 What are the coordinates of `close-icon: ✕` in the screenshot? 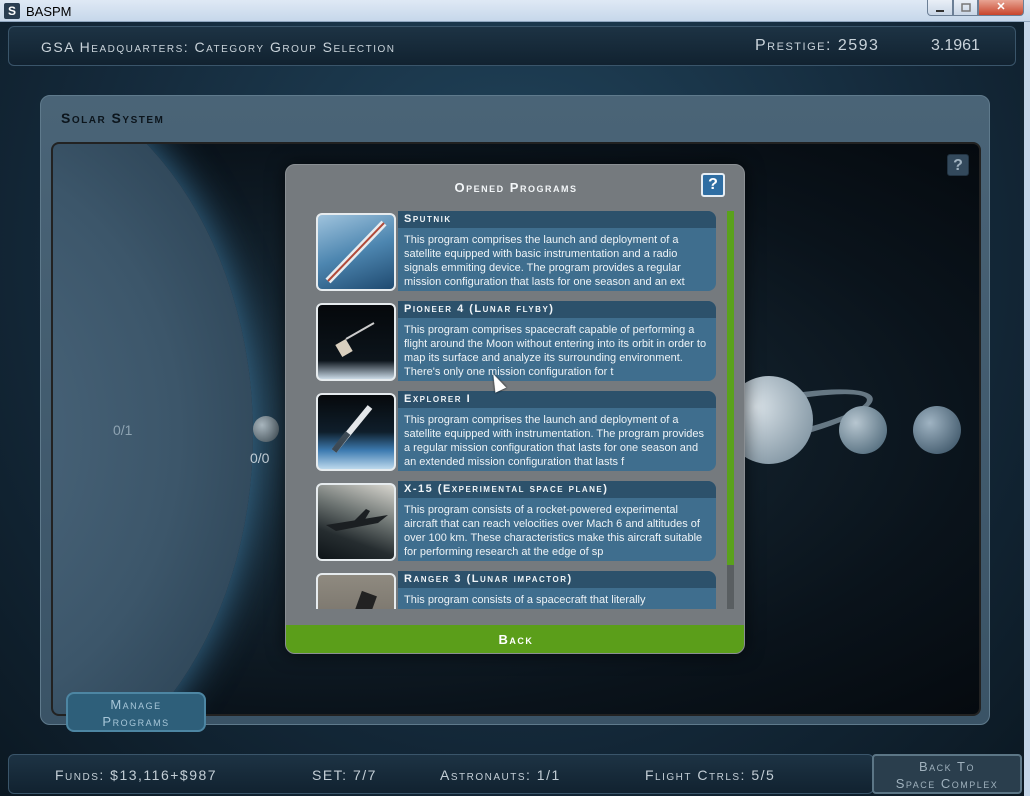 It's located at (1001, 7).